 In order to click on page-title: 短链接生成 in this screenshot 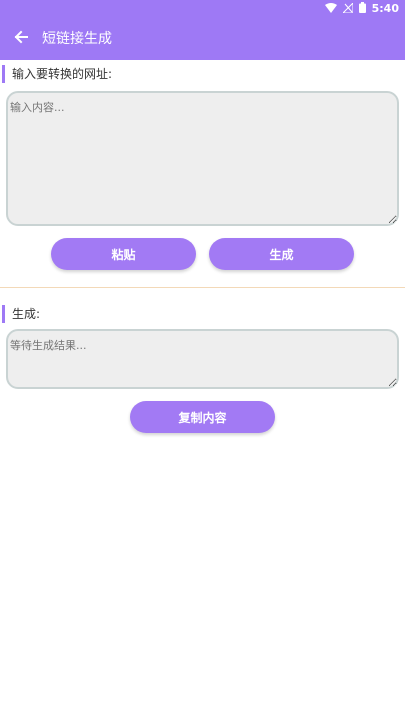, I will do `click(77, 39)`.